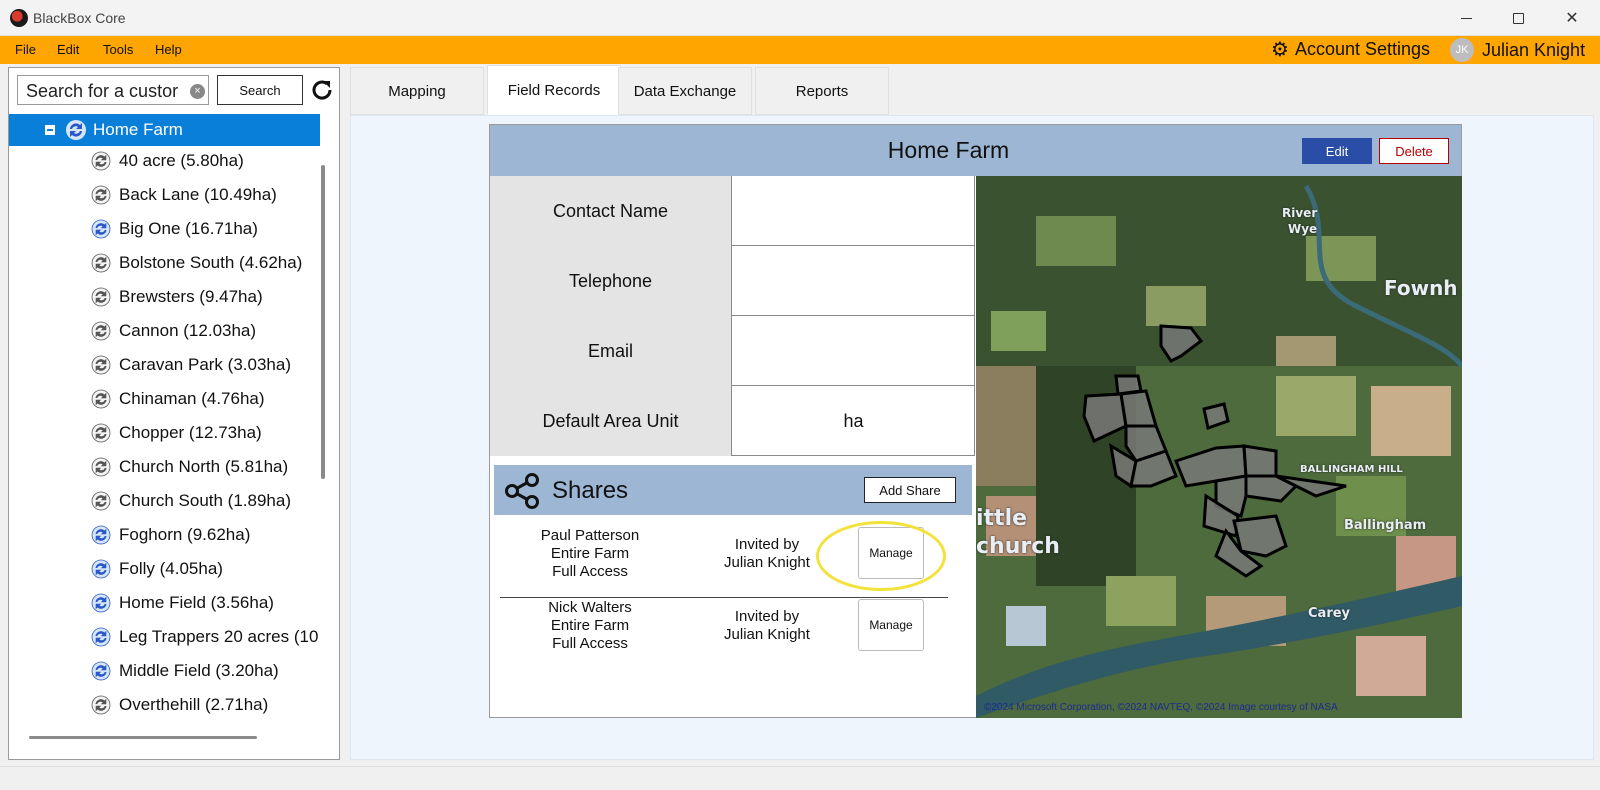  Describe the element at coordinates (179, 705) in the screenshot. I see `tree-field-item: Overthehill (2.71ha)` at that location.